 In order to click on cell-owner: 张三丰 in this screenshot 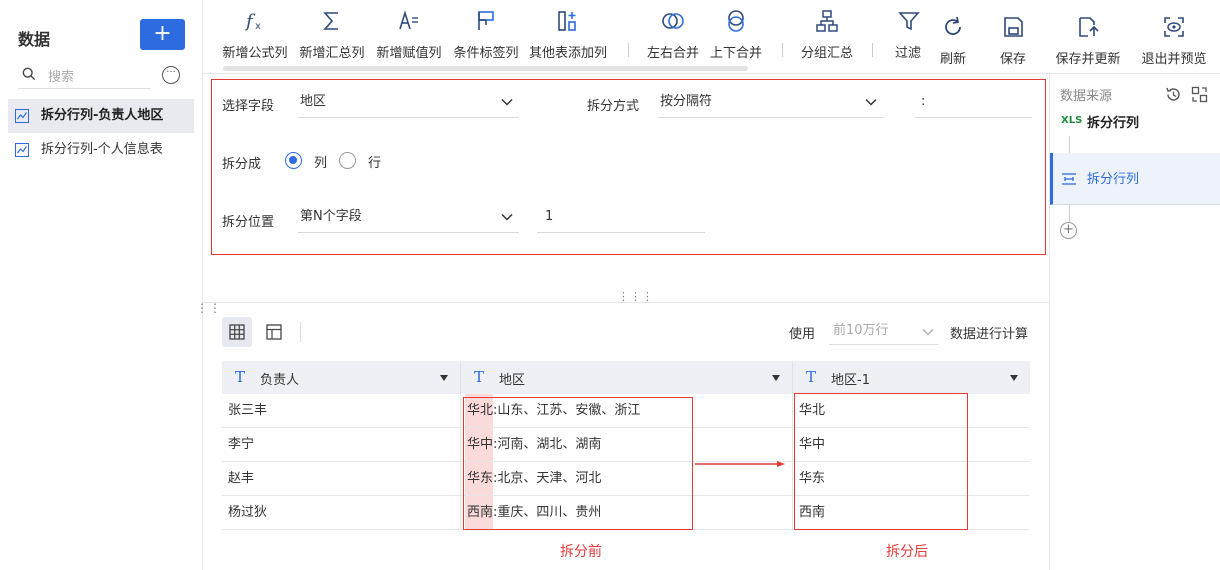, I will do `click(341, 410)`.